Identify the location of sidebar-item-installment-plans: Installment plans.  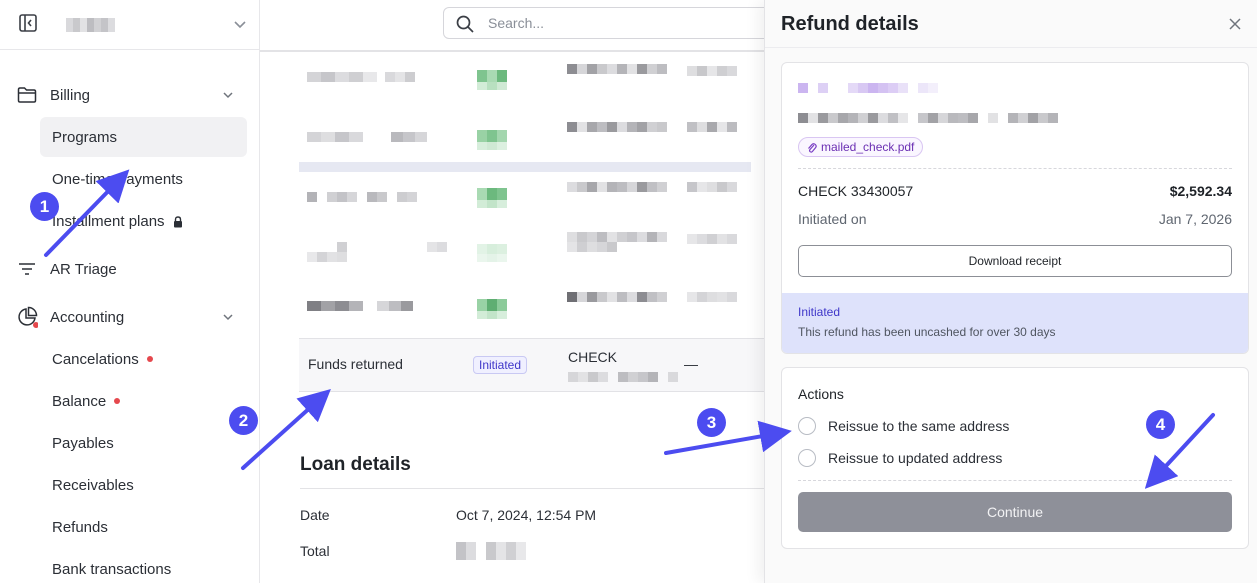
(143, 221).